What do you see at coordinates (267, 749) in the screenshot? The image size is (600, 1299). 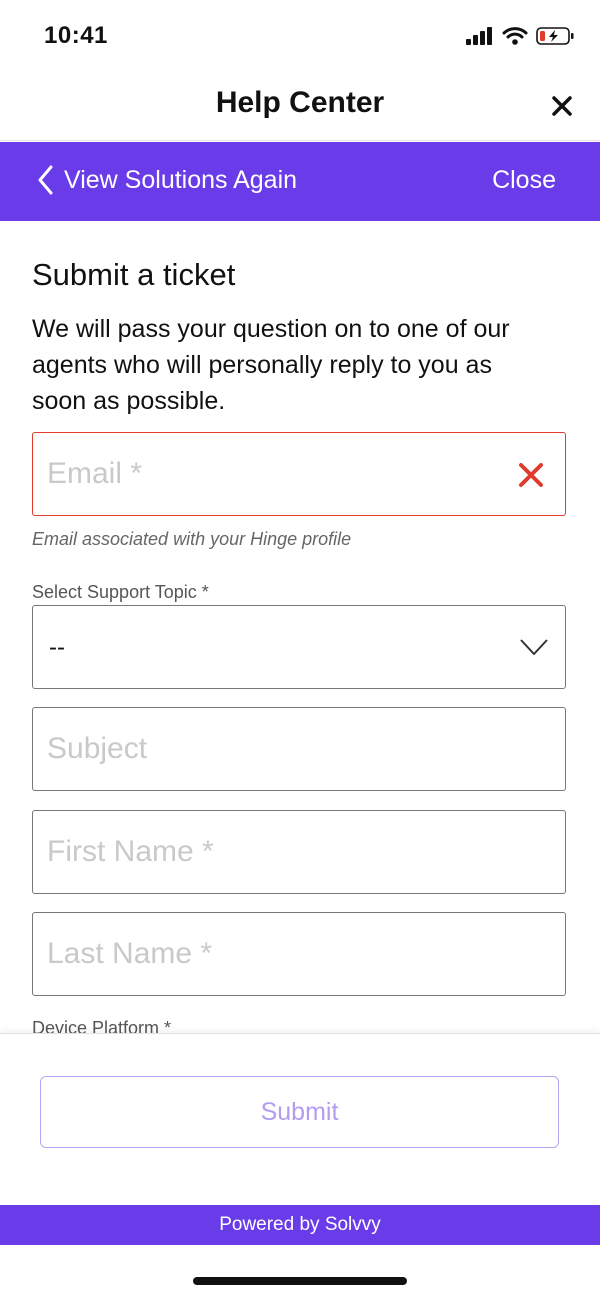 I see `subject-input` at bounding box center [267, 749].